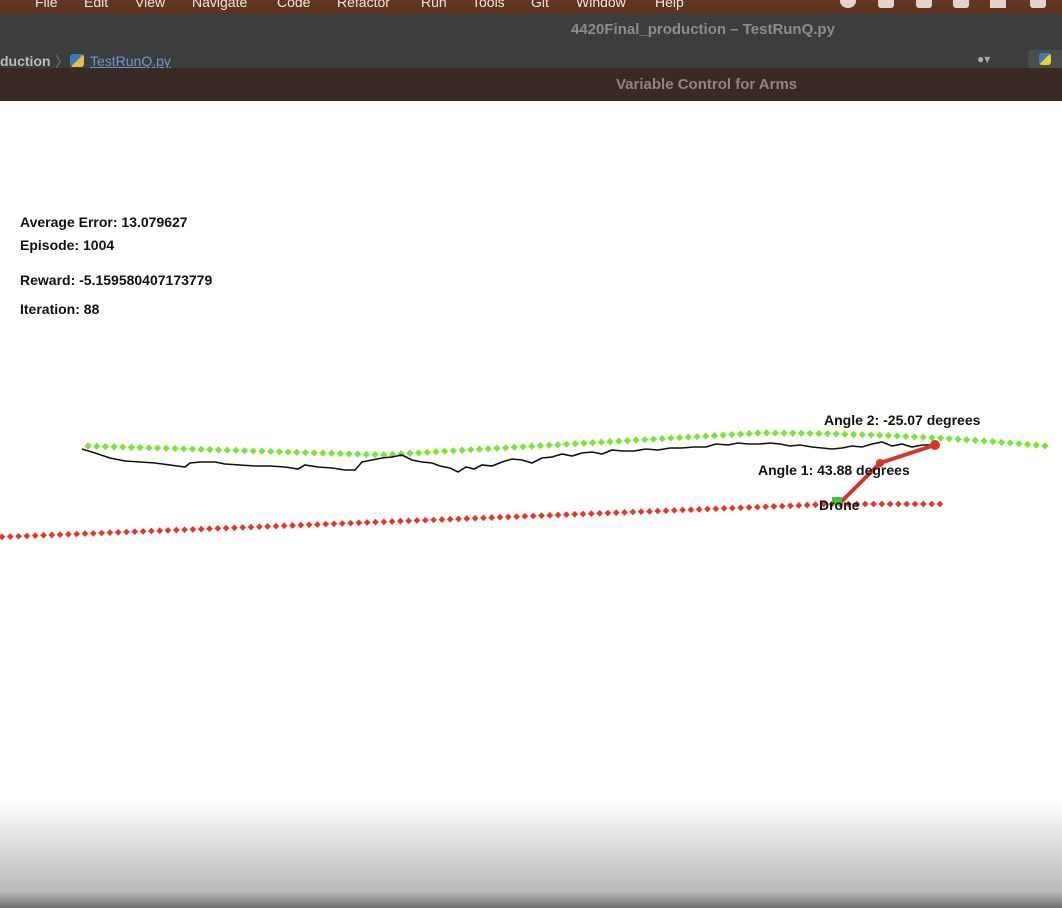 The width and height of the screenshot is (1062, 908). I want to click on user-dropdown-icon: ●▾, so click(983, 59).